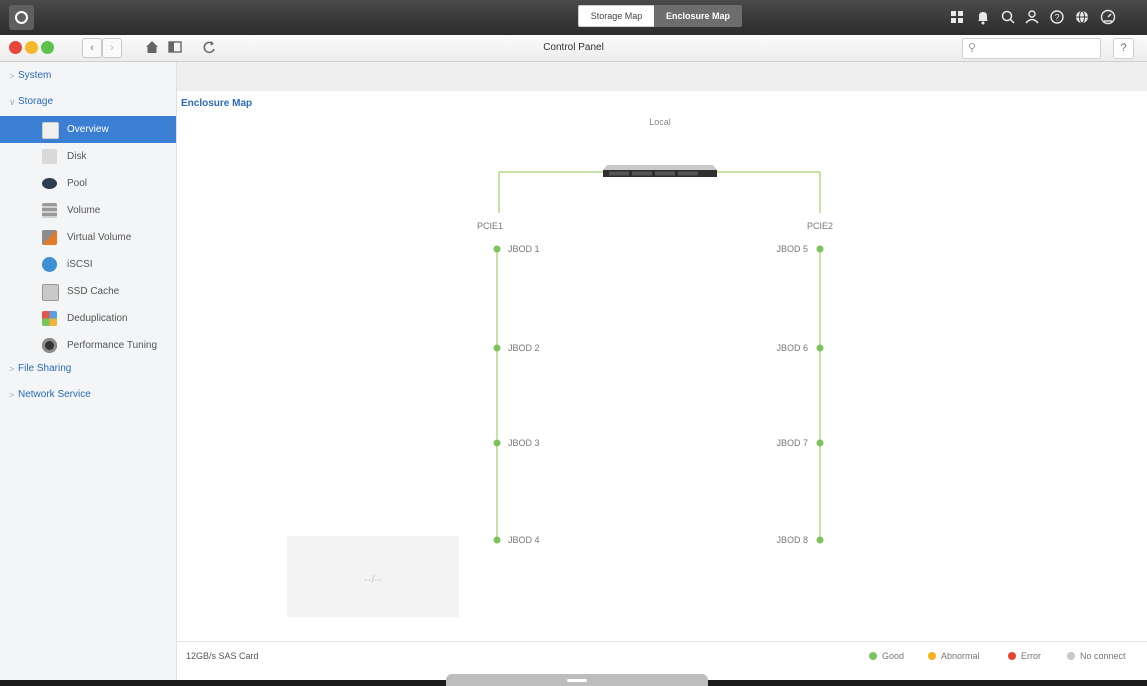 The width and height of the screenshot is (1147, 686). I want to click on jbod-label: JBOD 2, so click(524, 348).